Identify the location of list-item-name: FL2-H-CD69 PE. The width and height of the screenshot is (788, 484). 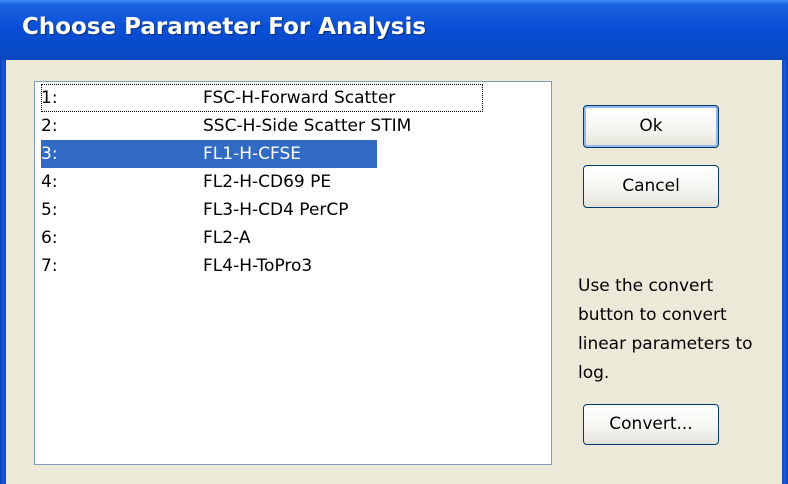
(267, 182).